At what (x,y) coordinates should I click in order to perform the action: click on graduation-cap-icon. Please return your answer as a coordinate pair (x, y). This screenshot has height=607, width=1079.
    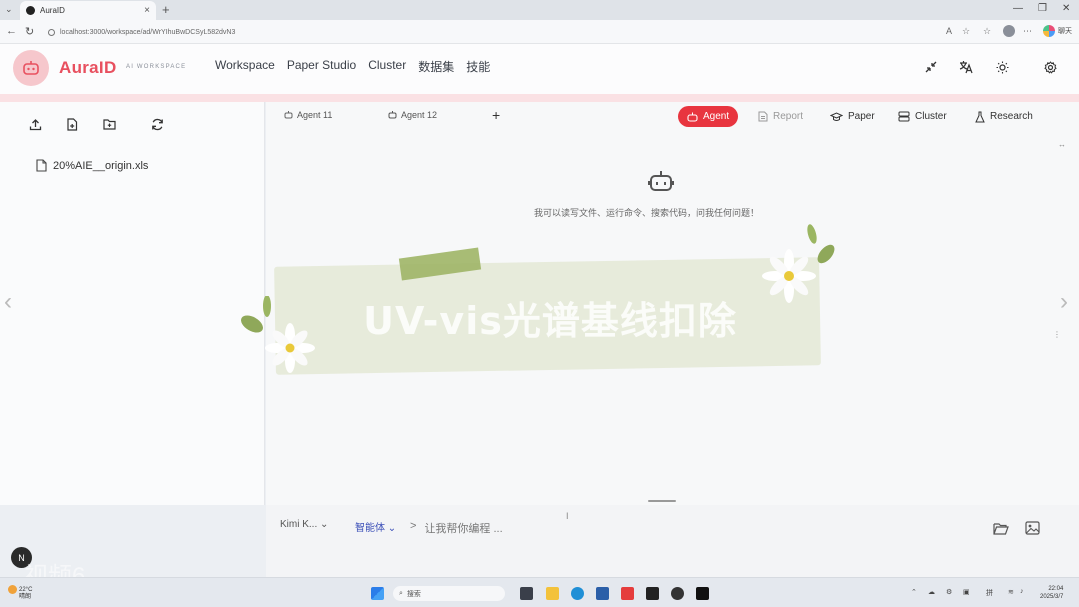
    Looking at the image, I should click on (836, 116).